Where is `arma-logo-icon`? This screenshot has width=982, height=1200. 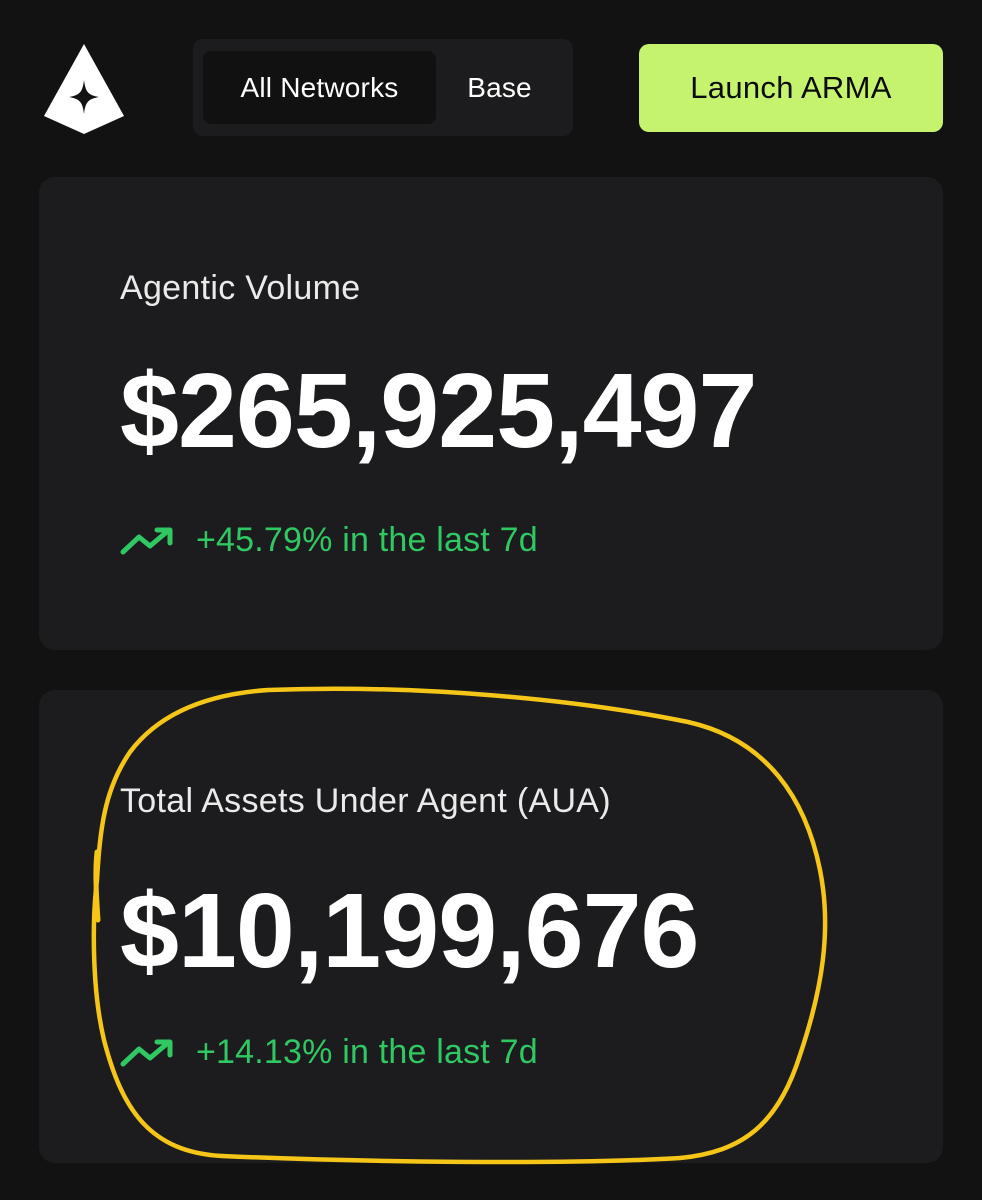 arma-logo-icon is located at coordinates (84, 89).